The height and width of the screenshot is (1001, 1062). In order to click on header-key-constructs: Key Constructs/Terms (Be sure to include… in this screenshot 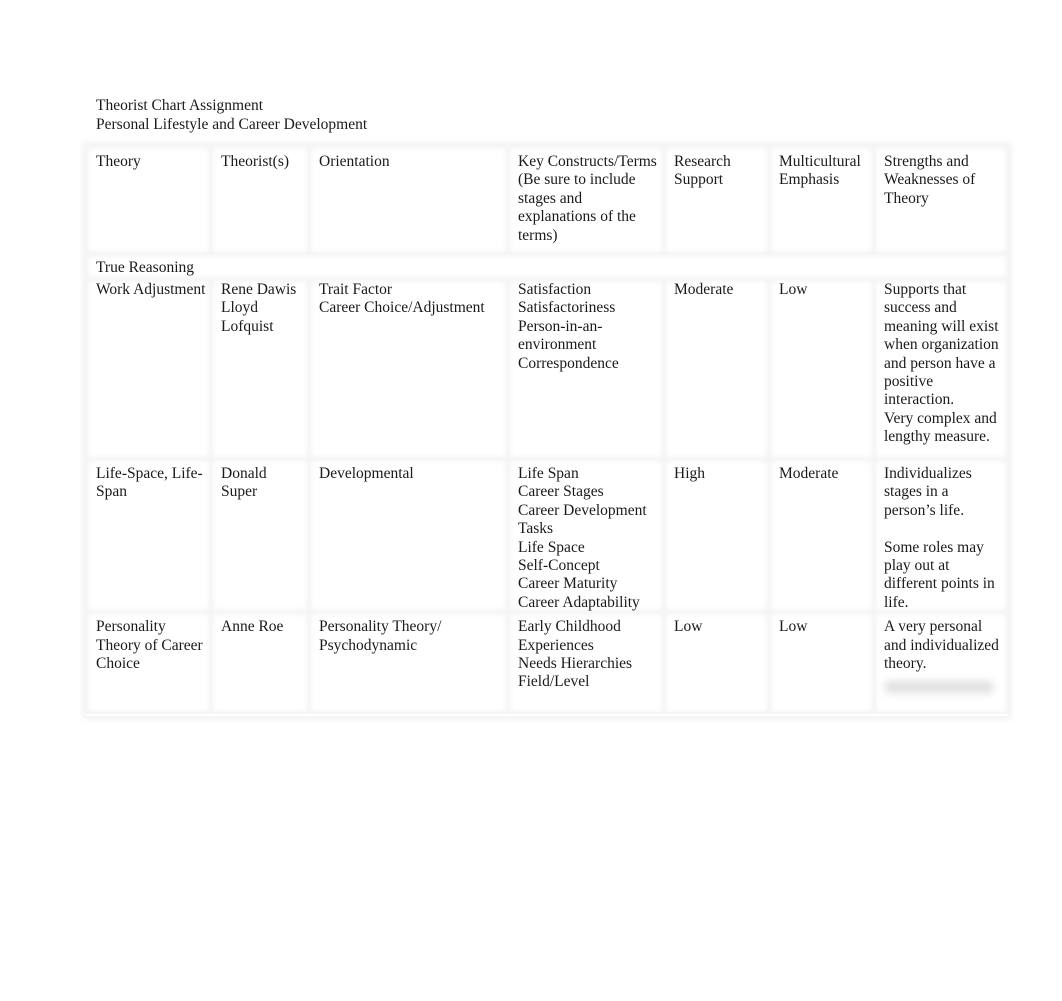, I will do `click(586, 200)`.